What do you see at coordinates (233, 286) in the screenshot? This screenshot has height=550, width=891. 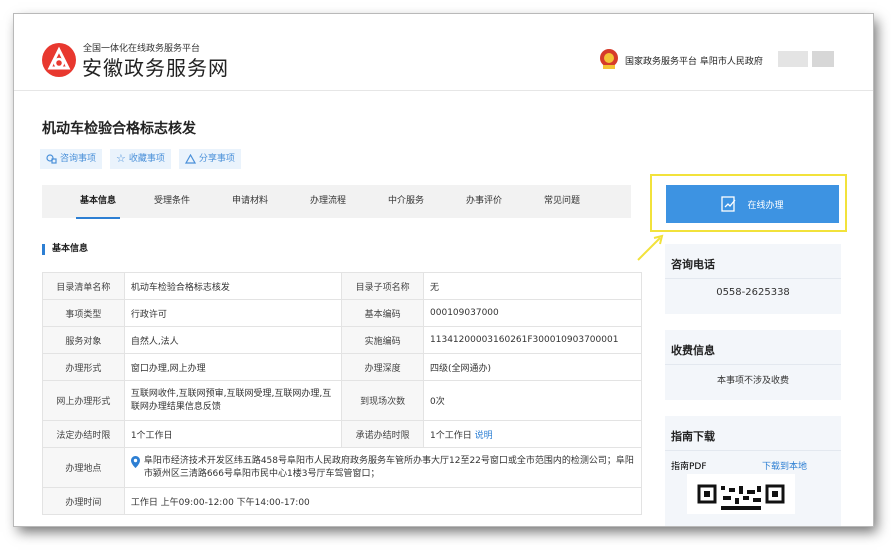 I see `catalog-name-value: 机动车检验合格标志核发` at bounding box center [233, 286].